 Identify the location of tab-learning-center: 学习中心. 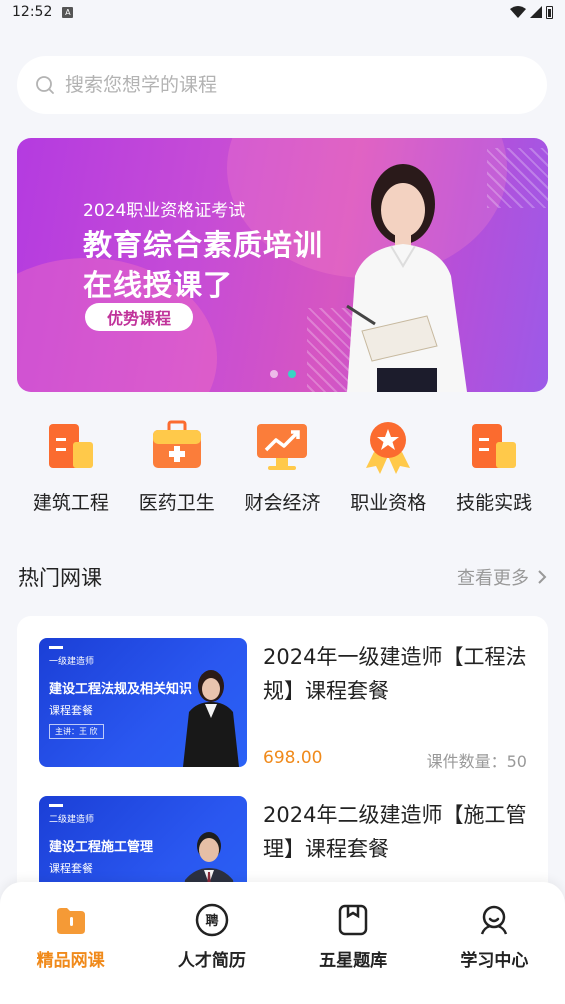
(494, 953).